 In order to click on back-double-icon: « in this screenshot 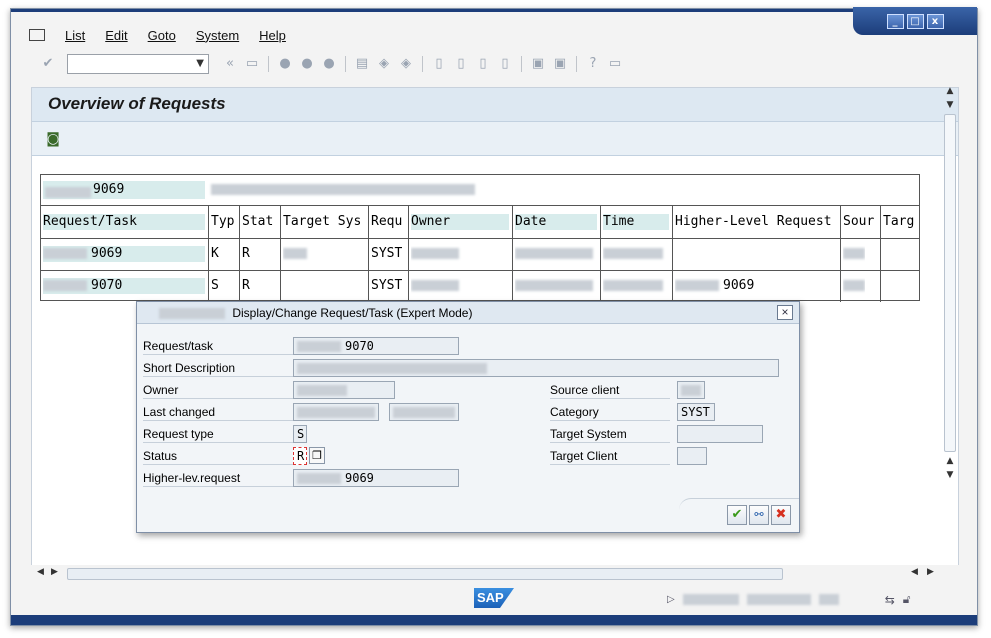, I will do `click(230, 64)`.